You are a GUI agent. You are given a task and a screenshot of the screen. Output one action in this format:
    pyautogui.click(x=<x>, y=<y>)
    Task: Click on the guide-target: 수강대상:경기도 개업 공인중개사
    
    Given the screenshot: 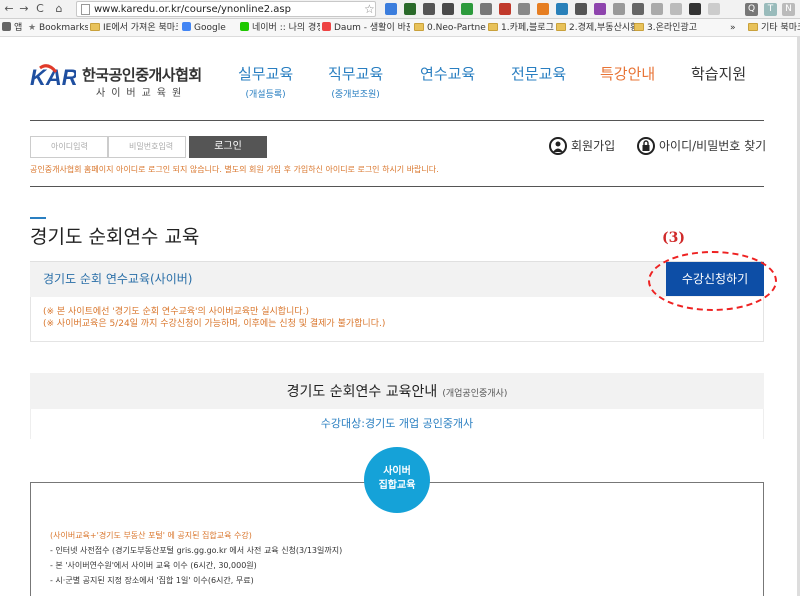 What is the action you would take?
    pyautogui.click(x=397, y=423)
    